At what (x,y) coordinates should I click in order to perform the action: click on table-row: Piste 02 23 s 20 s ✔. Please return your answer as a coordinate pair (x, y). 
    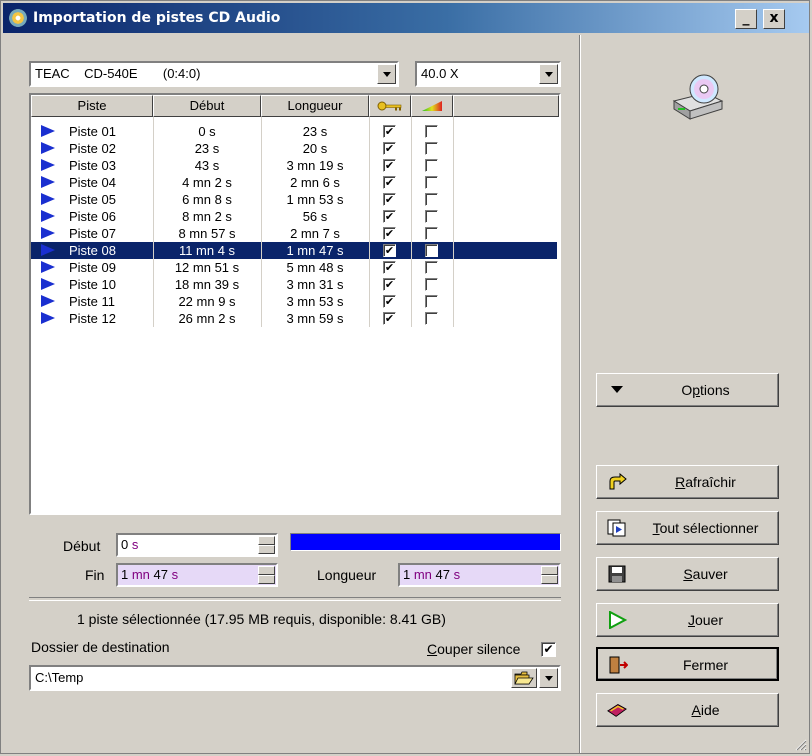
    Looking at the image, I should click on (294, 148).